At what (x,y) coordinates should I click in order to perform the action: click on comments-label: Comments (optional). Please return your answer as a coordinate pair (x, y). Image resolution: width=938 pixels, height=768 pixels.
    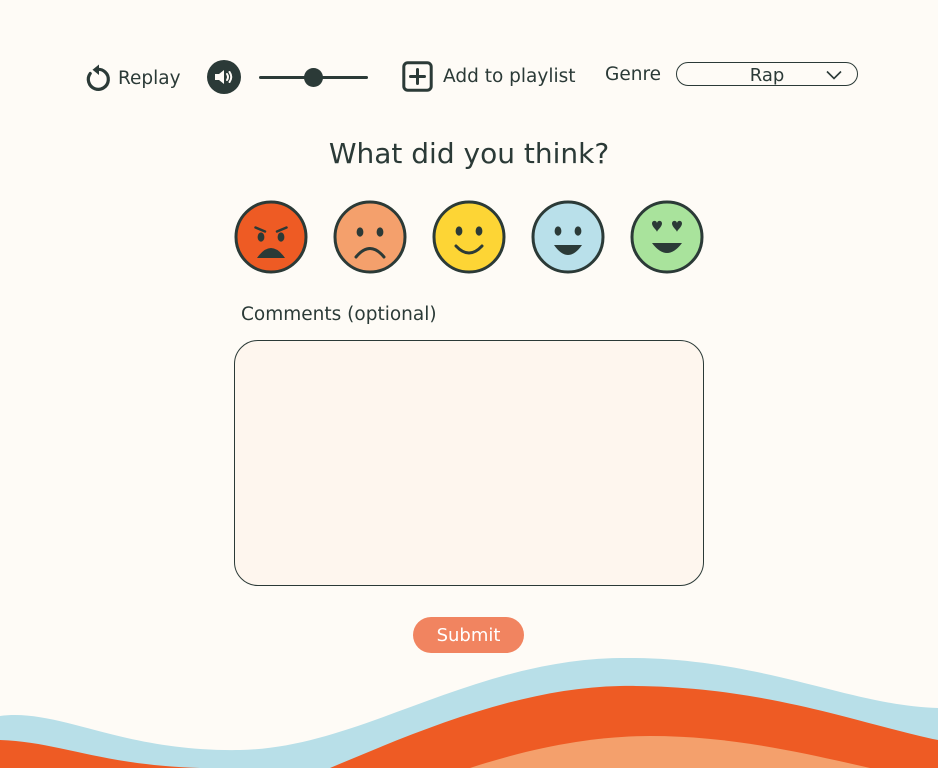
    Looking at the image, I should click on (339, 314).